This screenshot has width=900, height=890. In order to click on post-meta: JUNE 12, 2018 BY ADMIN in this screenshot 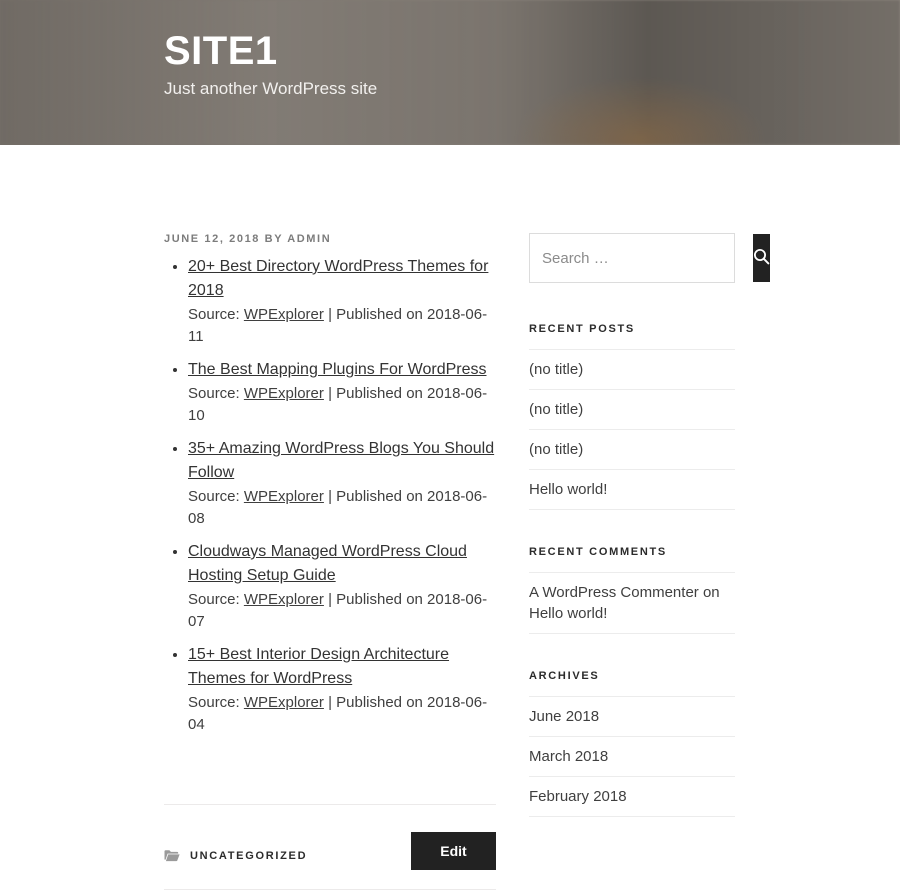, I will do `click(248, 239)`.